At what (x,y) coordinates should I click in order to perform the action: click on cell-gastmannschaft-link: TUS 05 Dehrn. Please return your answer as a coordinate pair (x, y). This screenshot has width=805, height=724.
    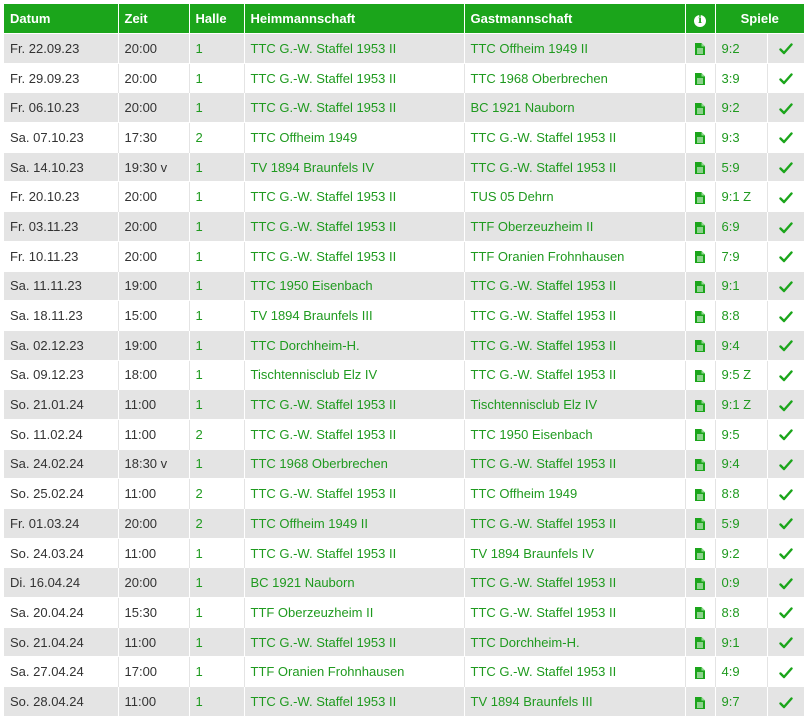
    Looking at the image, I should click on (575, 196).